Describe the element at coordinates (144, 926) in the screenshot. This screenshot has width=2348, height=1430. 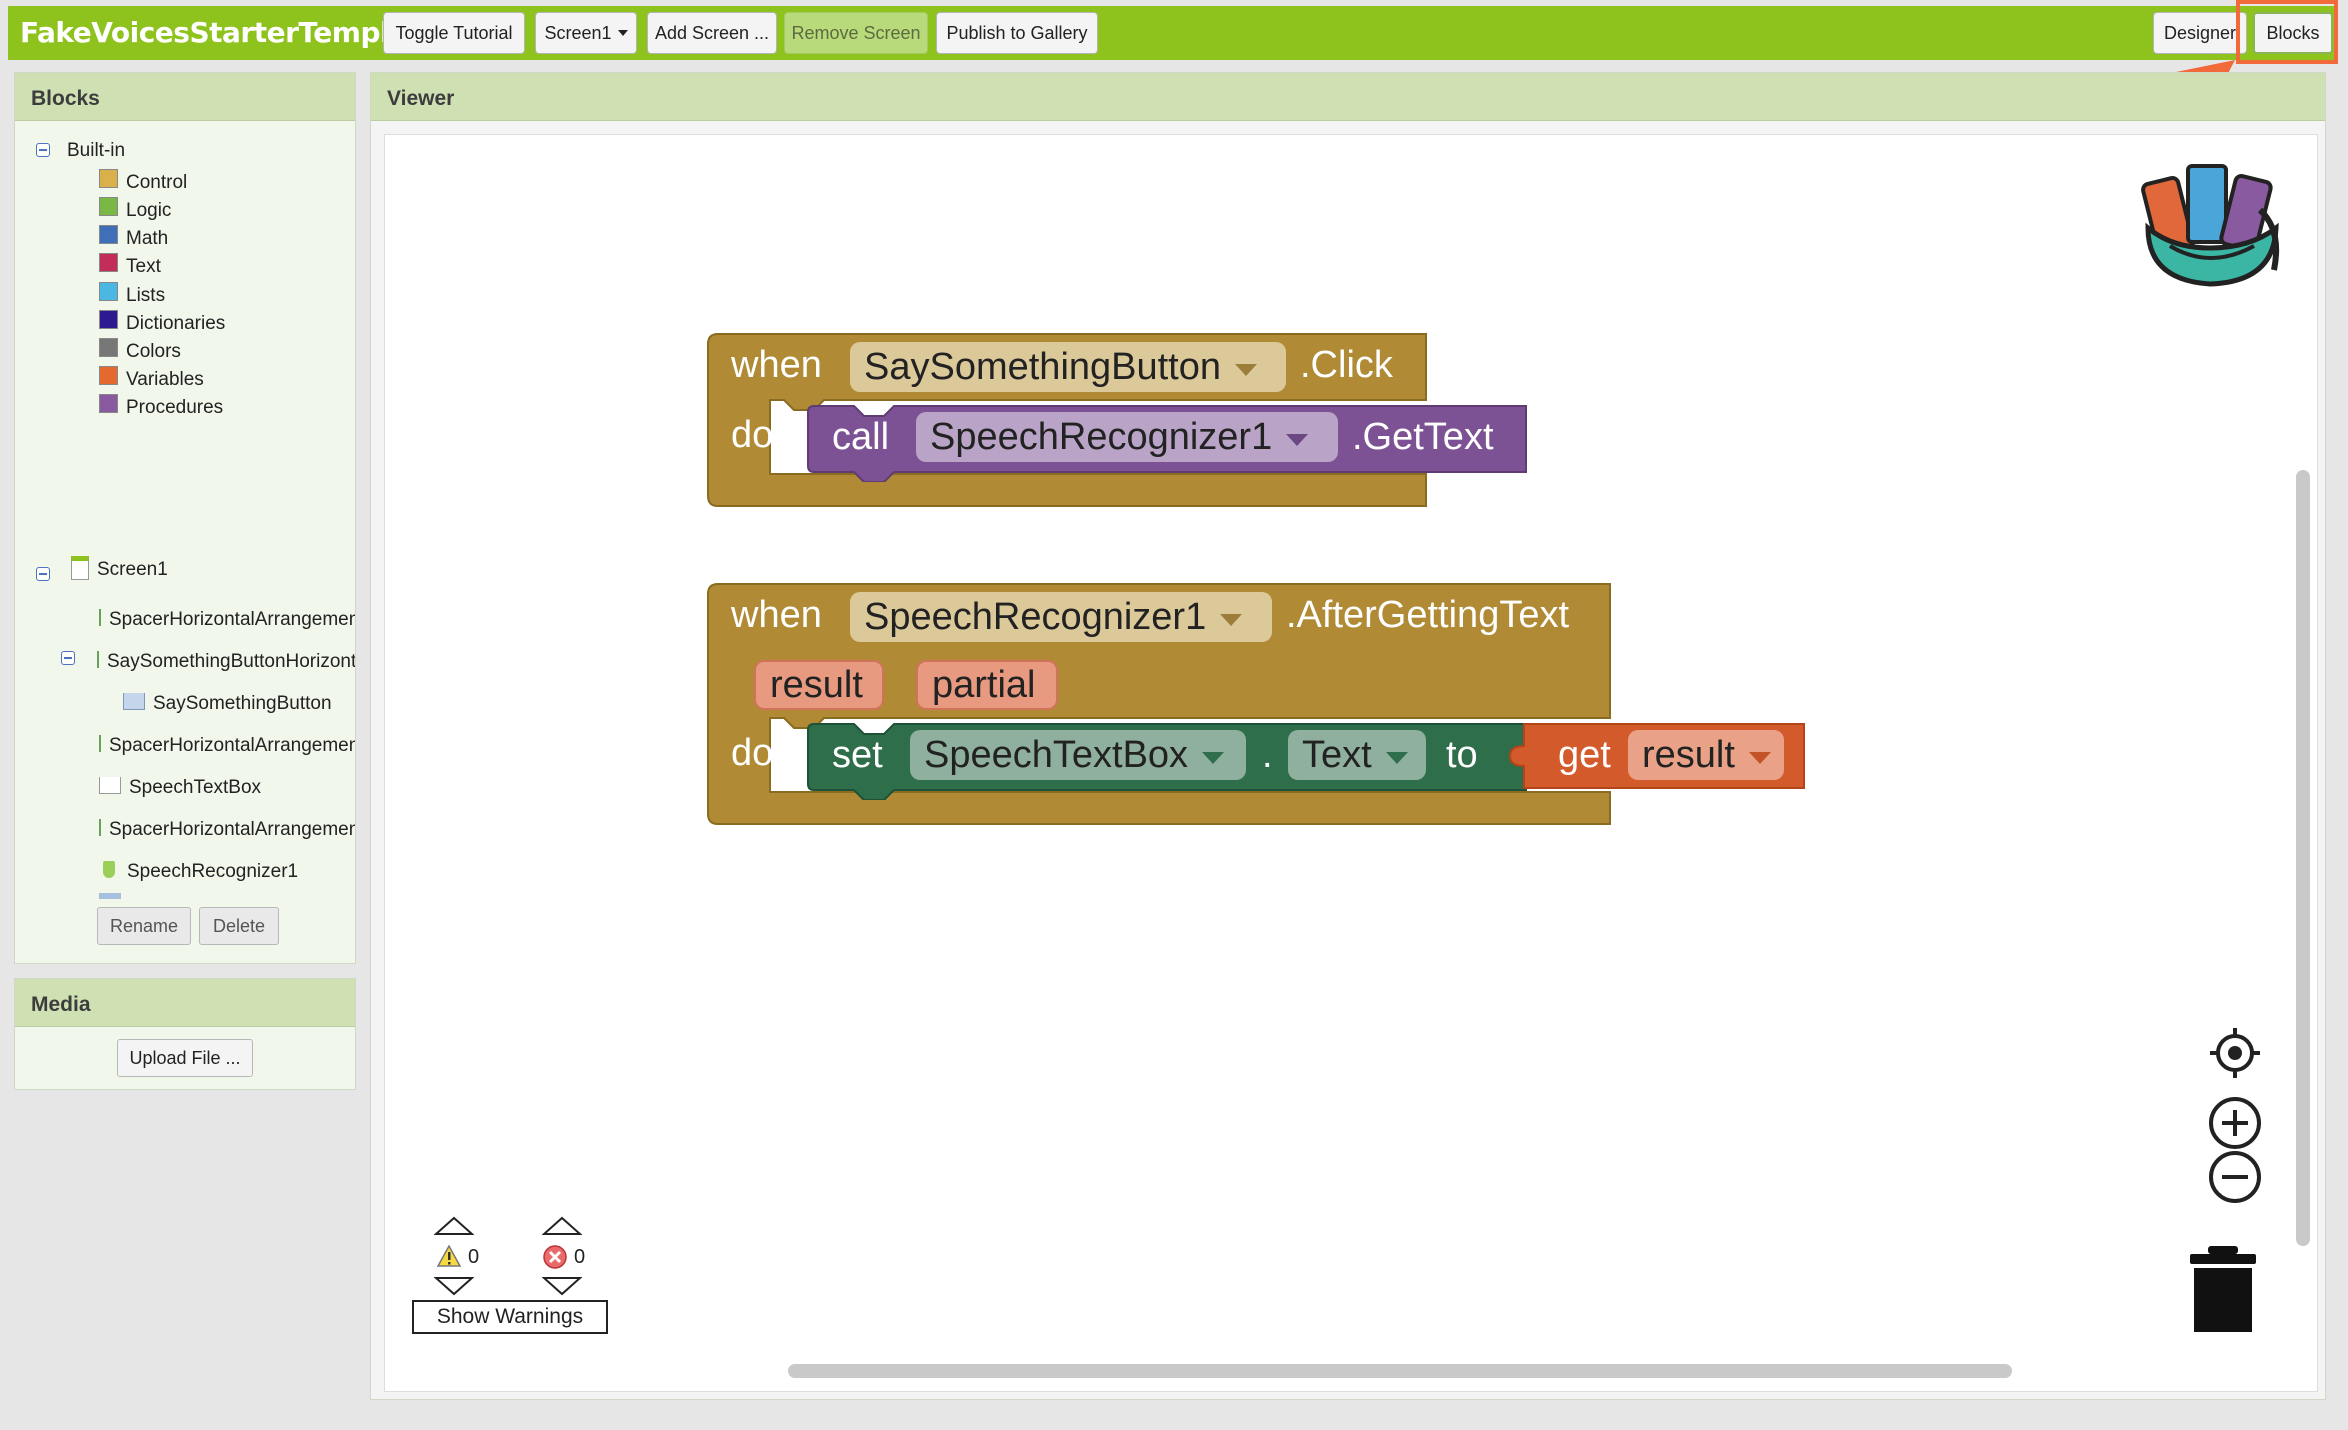
I see `rename-button: Rename` at that location.